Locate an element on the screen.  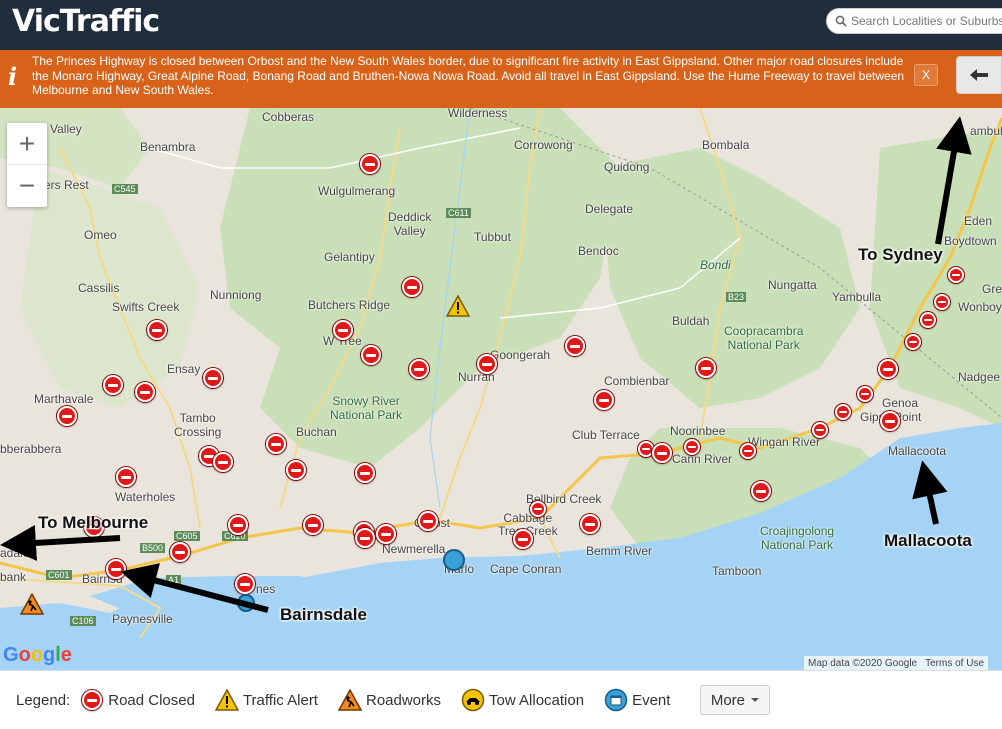
traffic-alert-icon is located at coordinates (226, 699).